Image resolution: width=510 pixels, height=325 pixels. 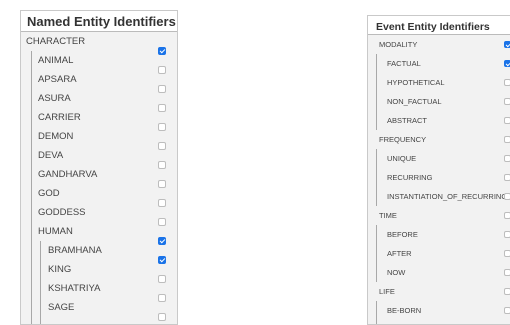 I want to click on entity-label: GANDHARVA, so click(x=68, y=174).